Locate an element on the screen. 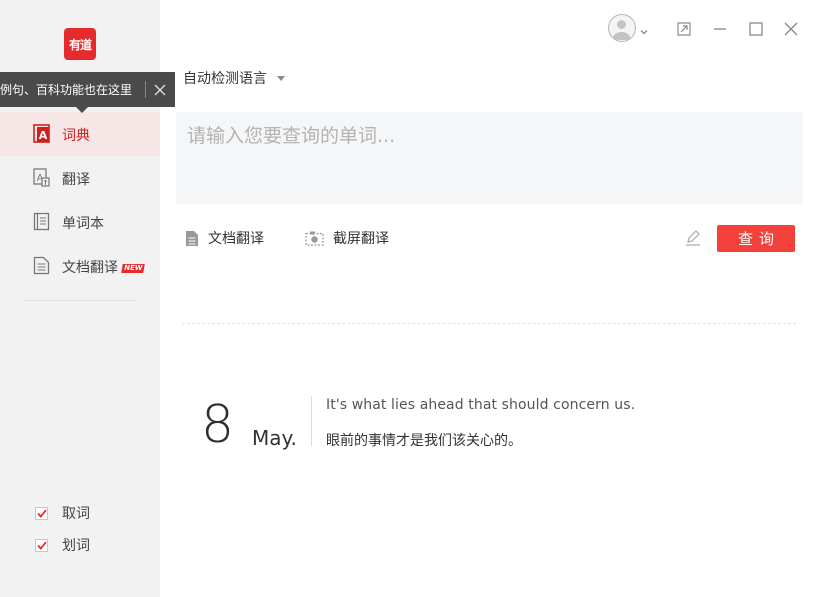  caret-down-icon is located at coordinates (281, 78).